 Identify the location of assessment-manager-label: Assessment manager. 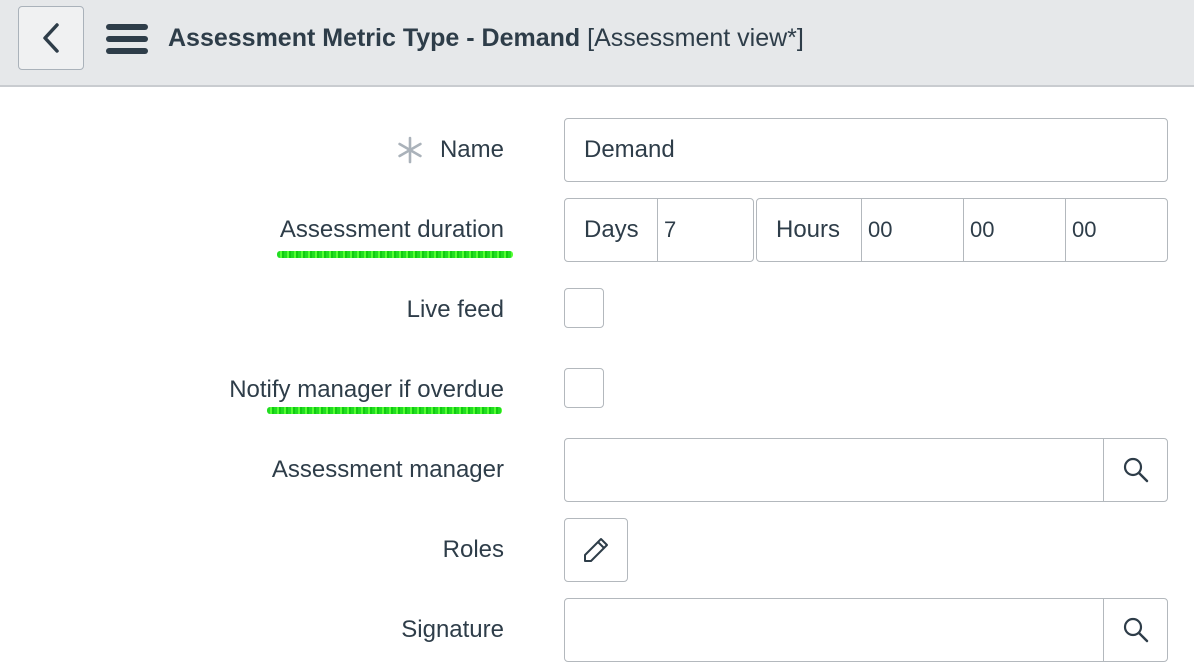
(387, 469).